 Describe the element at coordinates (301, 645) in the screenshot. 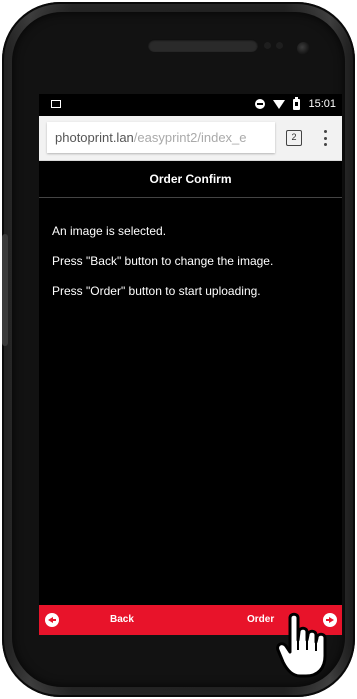

I see `hand-pointer-icon` at that location.